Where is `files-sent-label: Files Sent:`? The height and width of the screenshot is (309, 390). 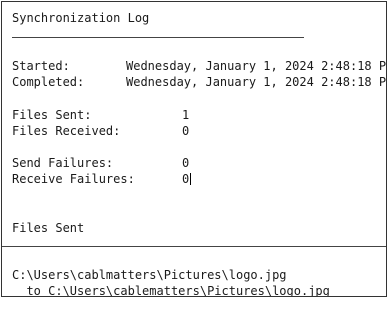
files-sent-label: Files Sent: is located at coordinates (52, 115).